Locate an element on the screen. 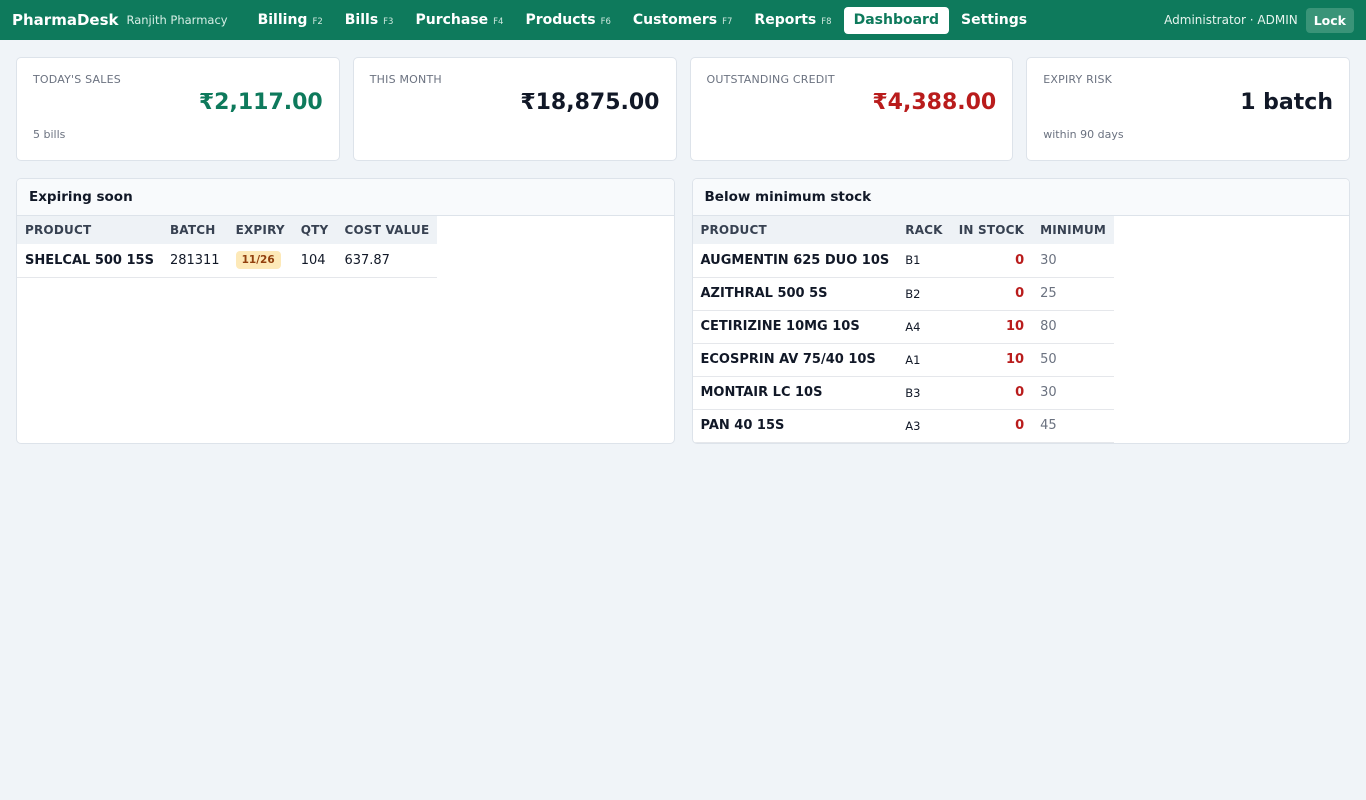 The height and width of the screenshot is (800, 1366). nav-label: Bills is located at coordinates (361, 19).